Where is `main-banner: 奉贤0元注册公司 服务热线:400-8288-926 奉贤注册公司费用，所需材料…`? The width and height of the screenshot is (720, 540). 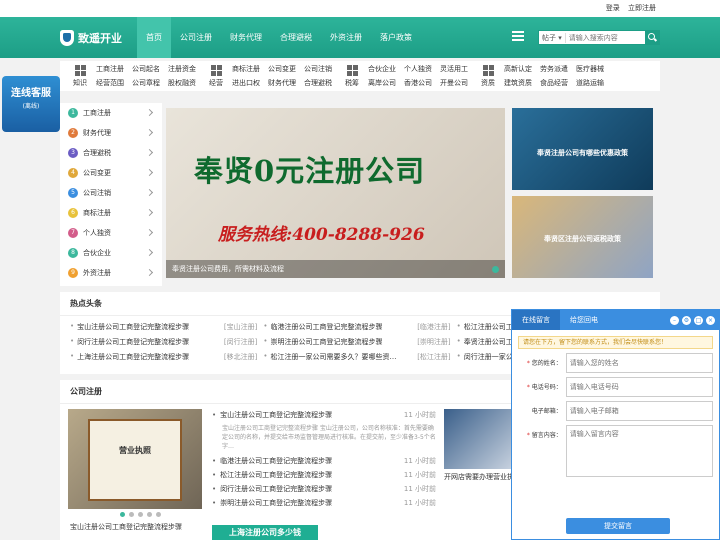
main-banner: 奉贤0元注册公司 服务热线:400-8288-926 奉贤注册公司费用，所需材料… is located at coordinates (335, 193).